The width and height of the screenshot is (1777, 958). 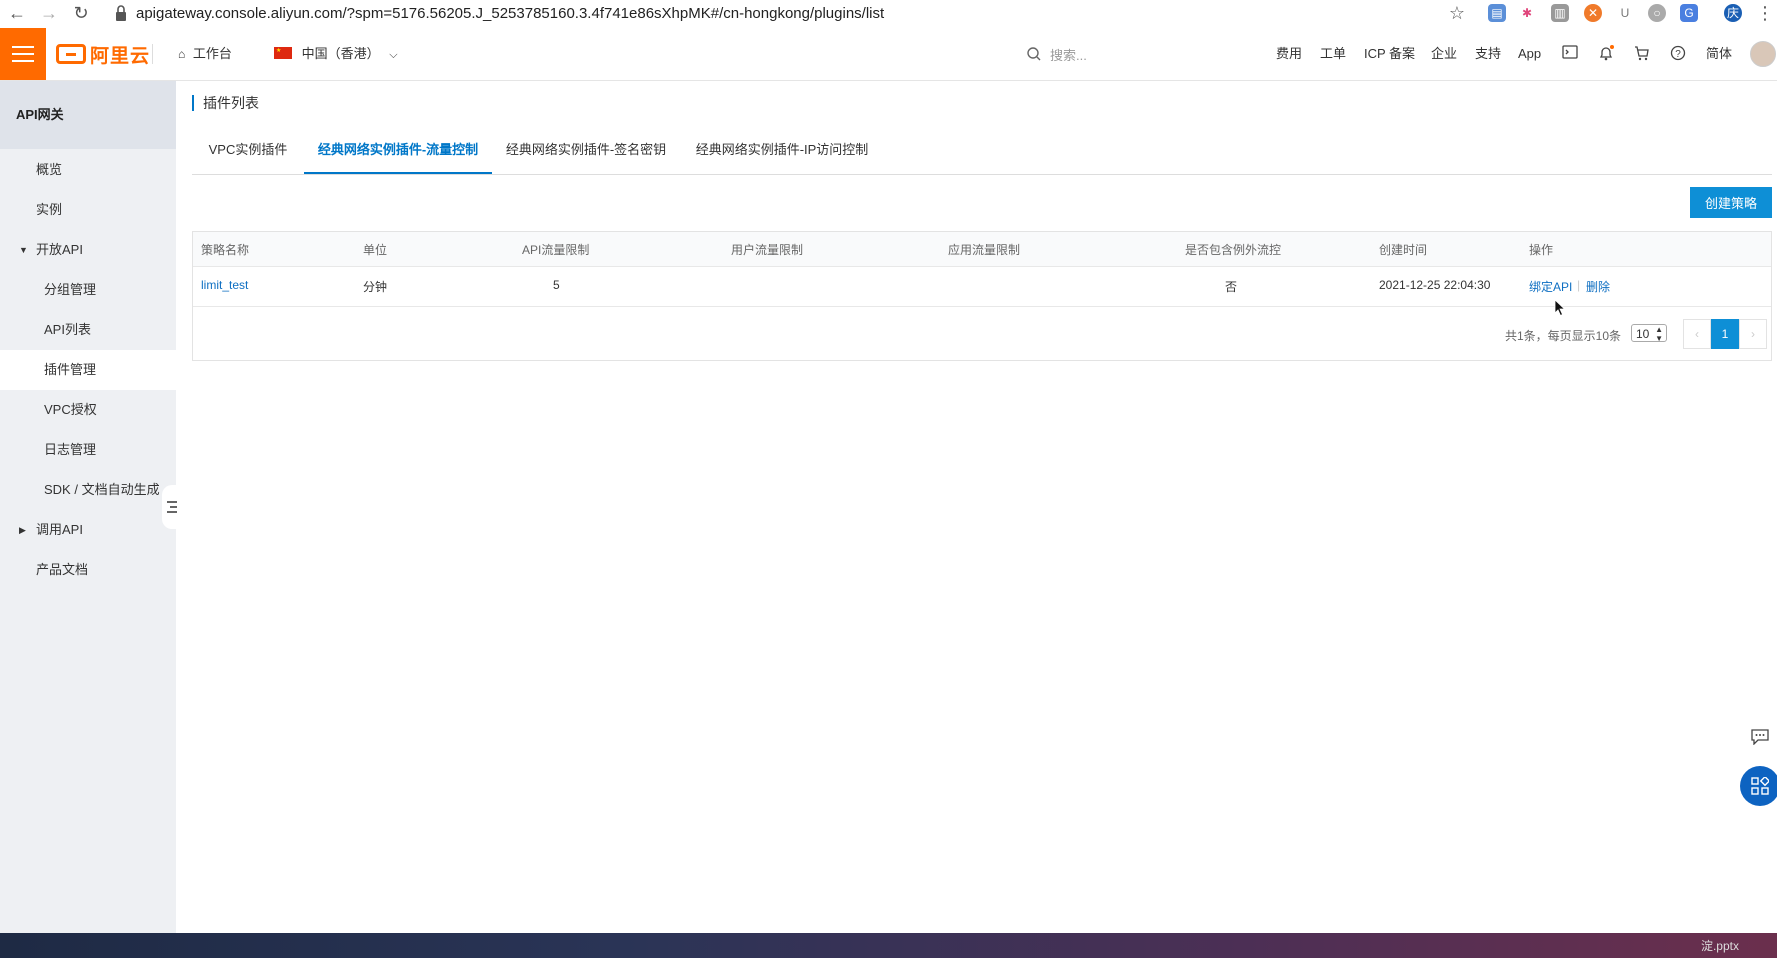 What do you see at coordinates (767, 250) in the screenshot?
I see `column-header: 用户流量限制` at bounding box center [767, 250].